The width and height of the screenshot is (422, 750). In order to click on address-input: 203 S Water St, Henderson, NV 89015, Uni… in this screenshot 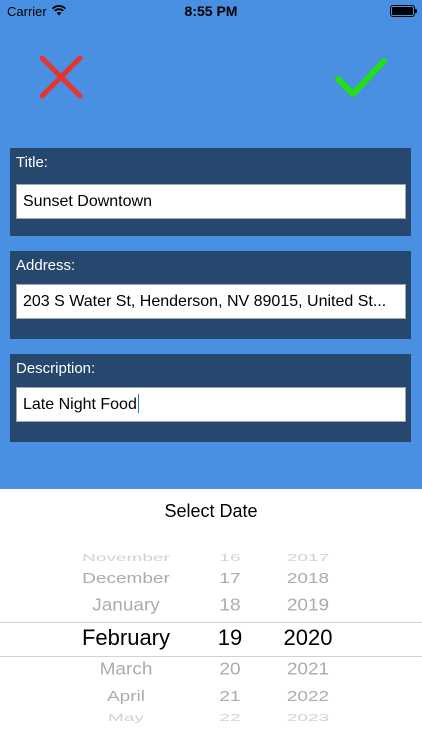, I will do `click(211, 301)`.